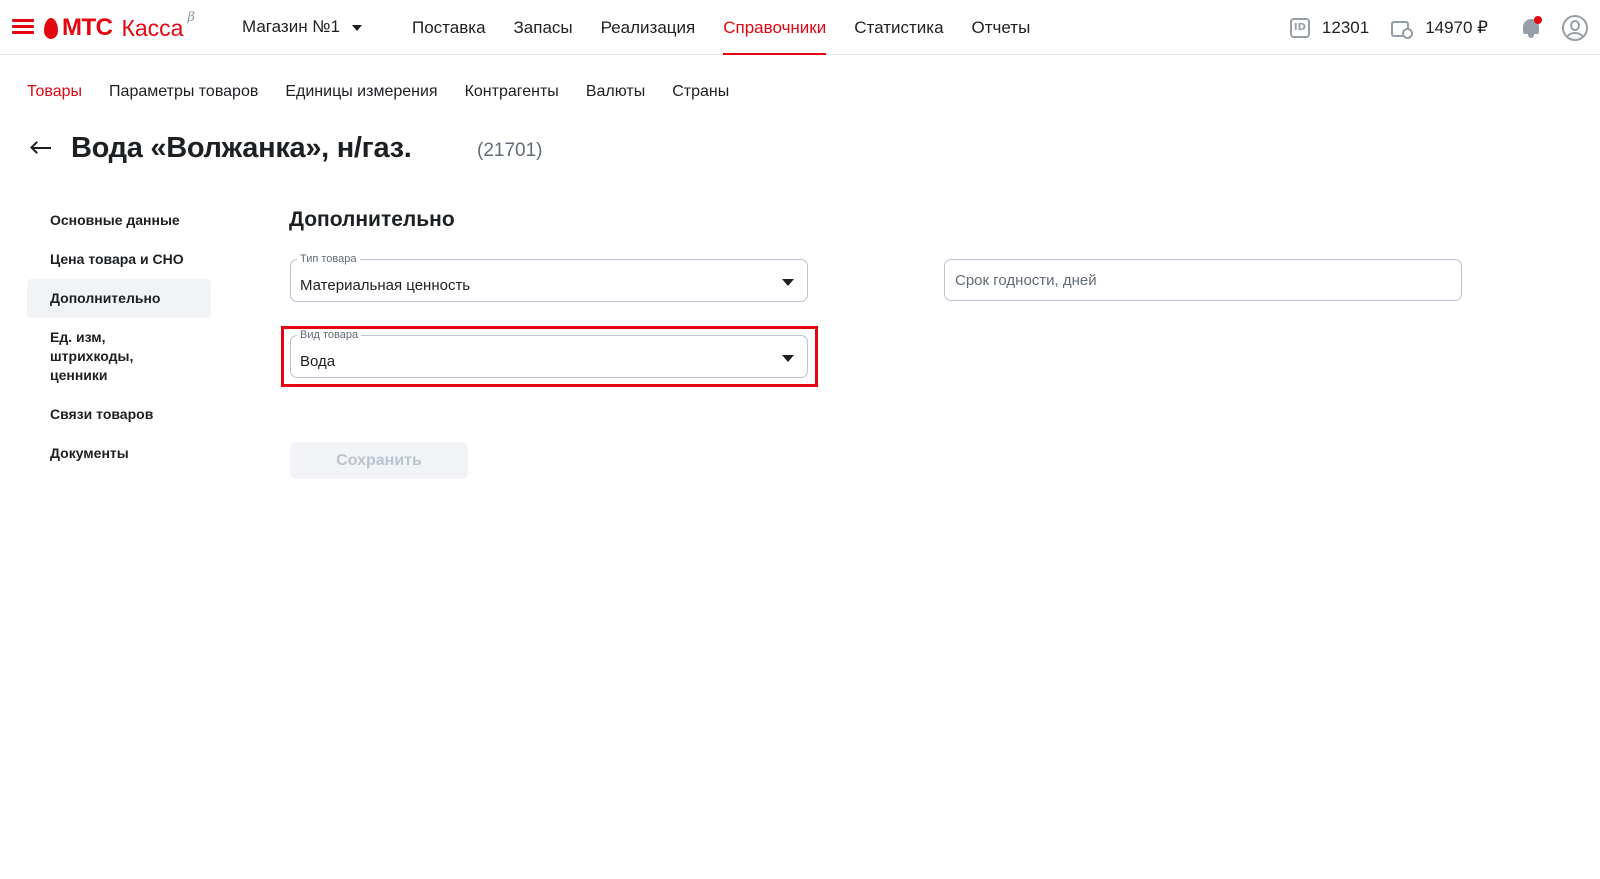  What do you see at coordinates (23, 27) in the screenshot?
I see `hamburger-menu-icon` at bounding box center [23, 27].